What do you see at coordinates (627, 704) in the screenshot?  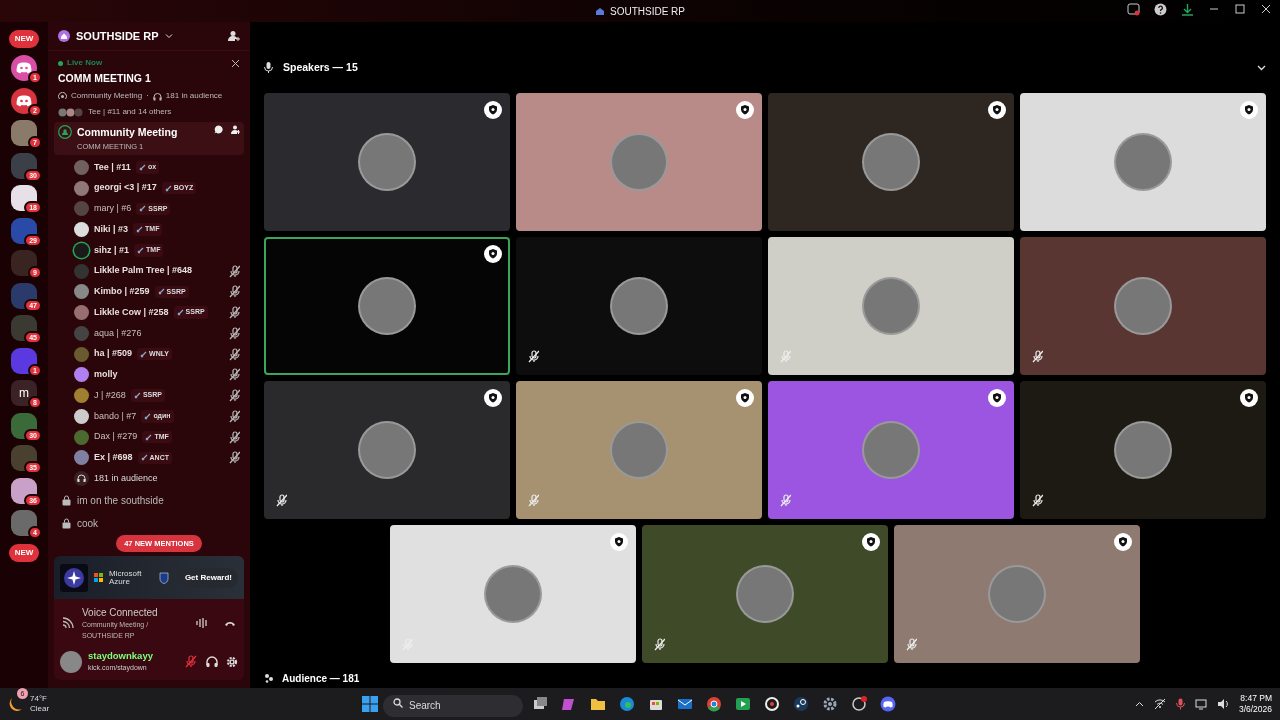 I see `browser-icon` at bounding box center [627, 704].